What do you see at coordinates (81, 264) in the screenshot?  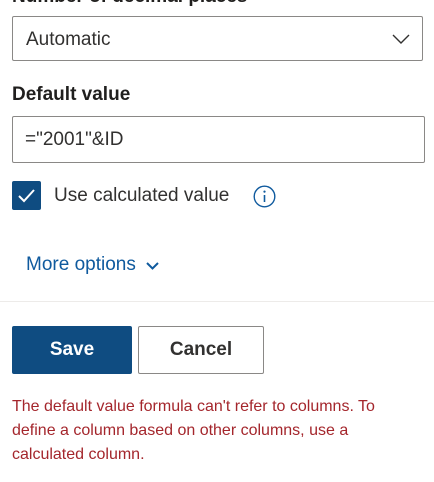 I see `more-options-label: More options` at bounding box center [81, 264].